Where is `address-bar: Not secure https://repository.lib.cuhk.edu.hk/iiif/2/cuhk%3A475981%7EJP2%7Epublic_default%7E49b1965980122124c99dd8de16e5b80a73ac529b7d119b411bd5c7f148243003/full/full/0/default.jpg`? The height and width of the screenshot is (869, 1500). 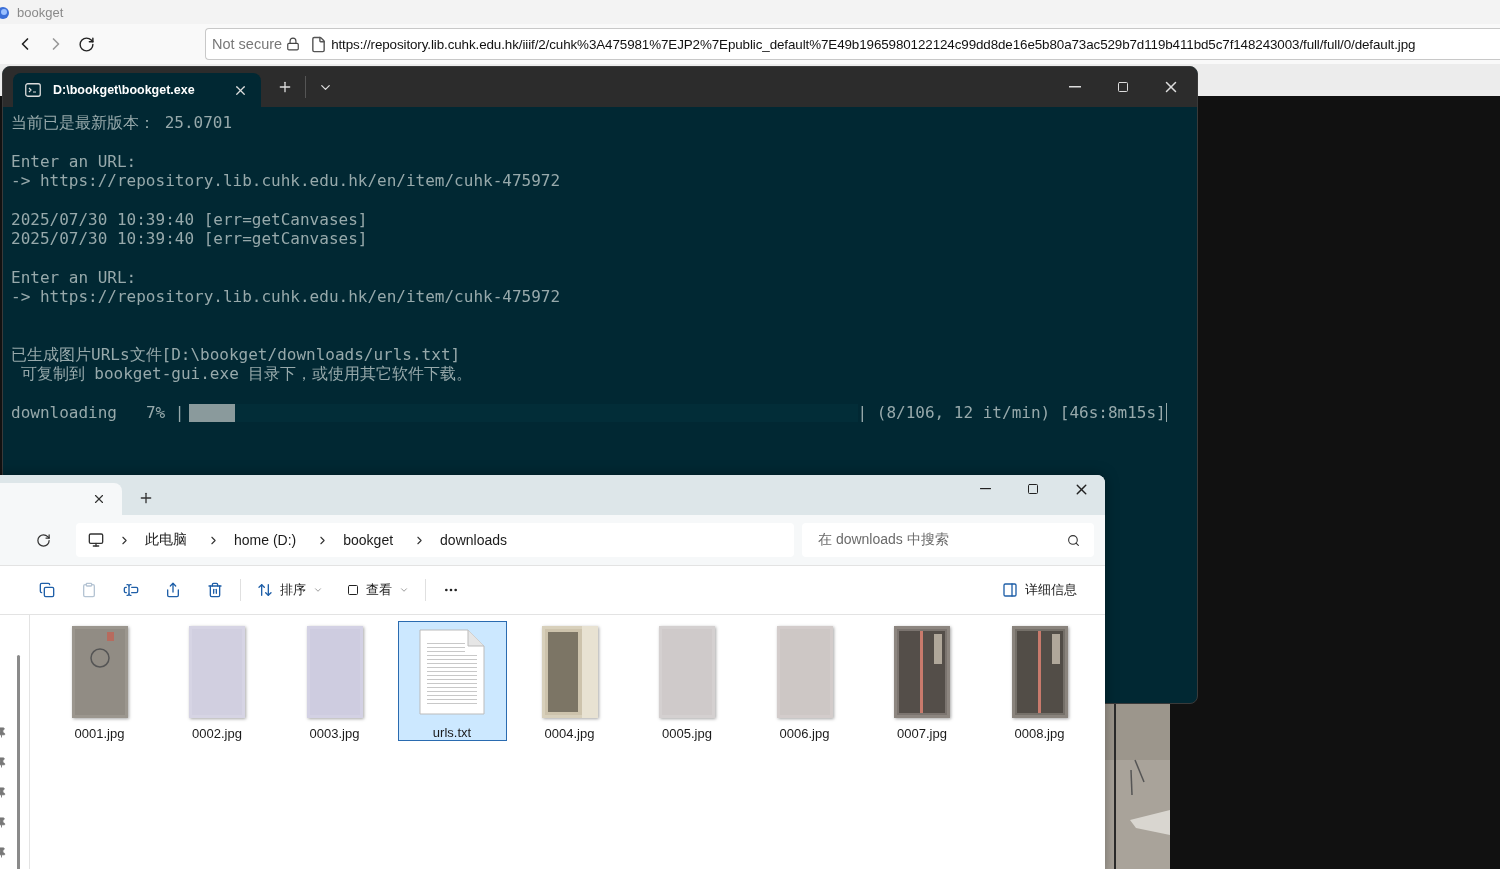
address-bar: Not secure https://repository.lib.cuhk.edu.hk/iiif/2/cuhk%3A475981%7EJP2%7Epublic_default%7E49b1965980122124c99dd8de16e5b80a73ac529b7d119b411bd5c7f148243003/full/full/0/default.jpg is located at coordinates (852, 44).